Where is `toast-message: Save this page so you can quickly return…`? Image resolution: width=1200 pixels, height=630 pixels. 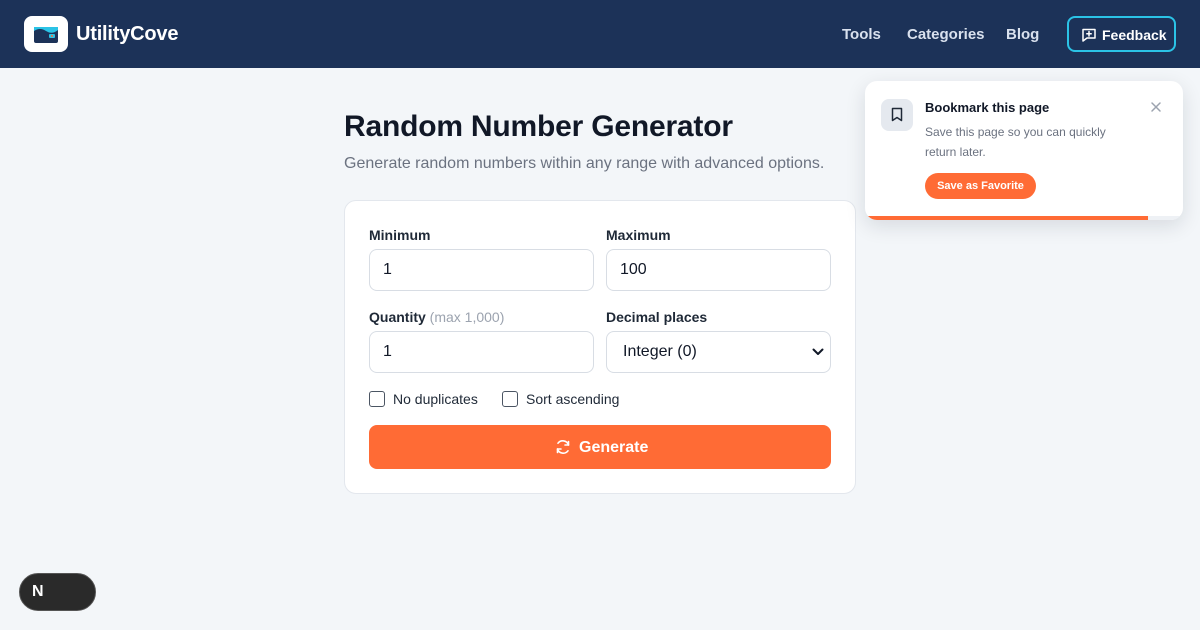
toast-message: Save this page so you can quickly return… is located at coordinates (1015, 142).